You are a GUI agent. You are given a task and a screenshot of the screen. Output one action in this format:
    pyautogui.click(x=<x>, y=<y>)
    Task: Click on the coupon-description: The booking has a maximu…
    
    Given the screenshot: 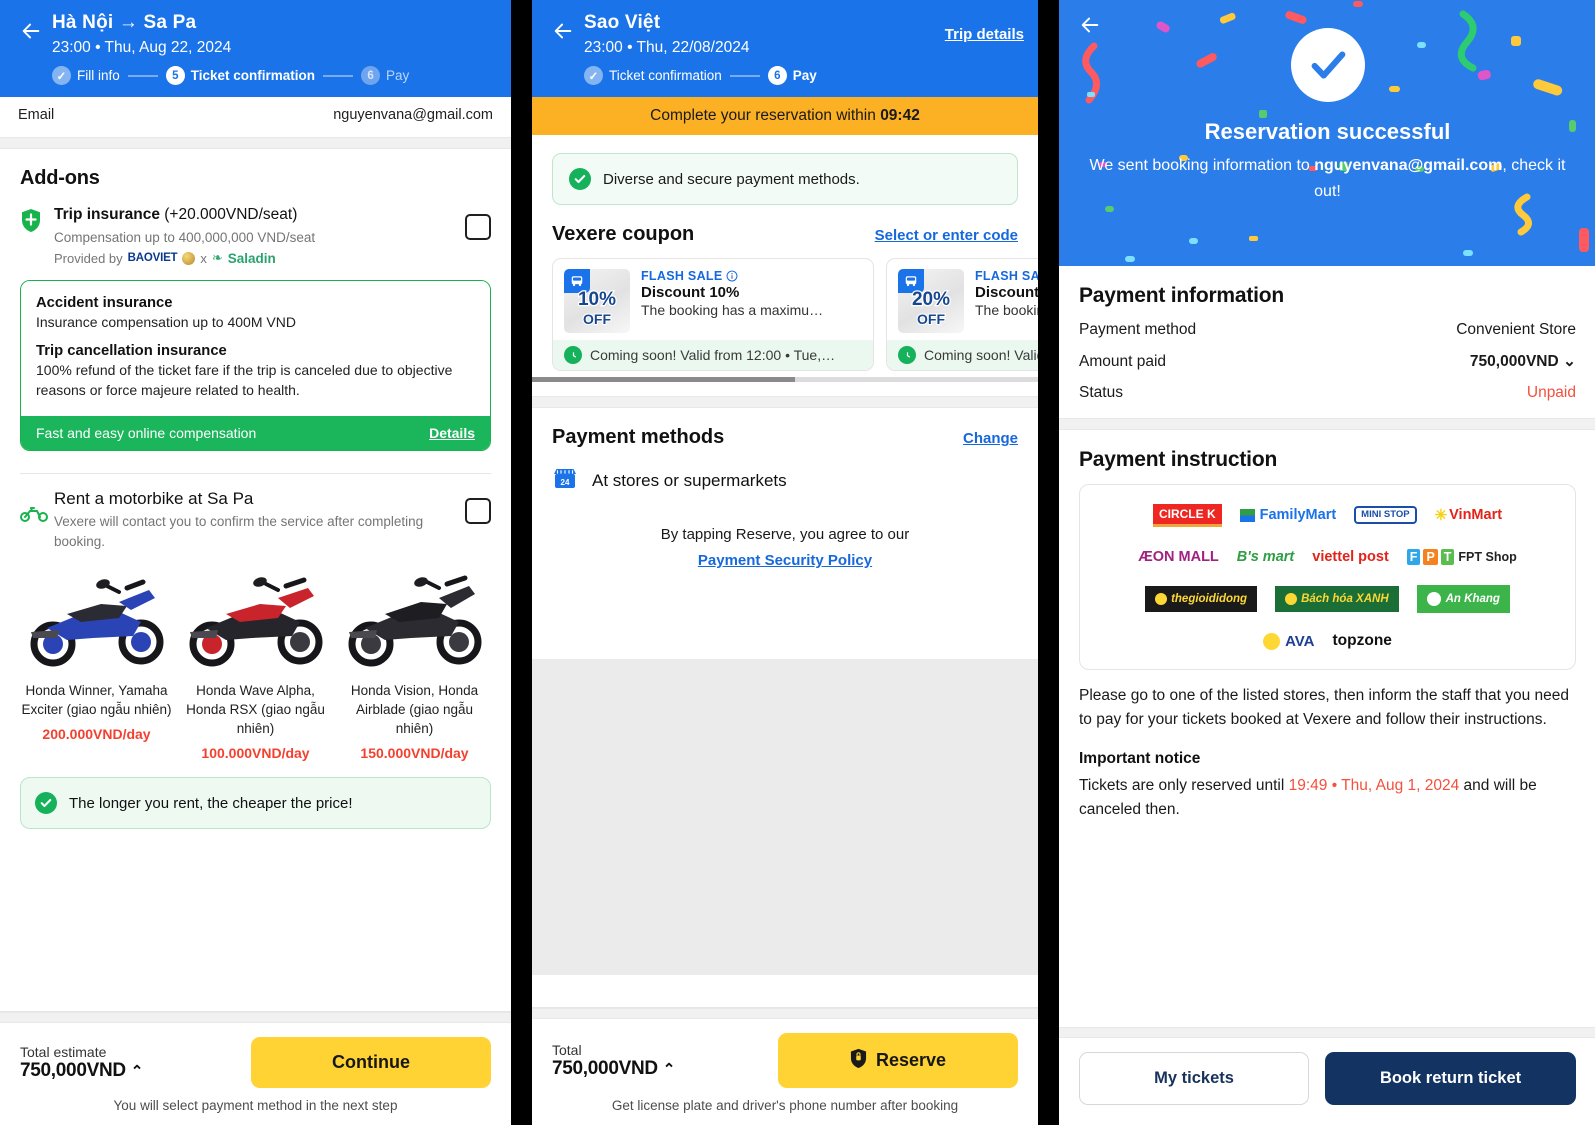 What is the action you would take?
    pyautogui.click(x=732, y=310)
    